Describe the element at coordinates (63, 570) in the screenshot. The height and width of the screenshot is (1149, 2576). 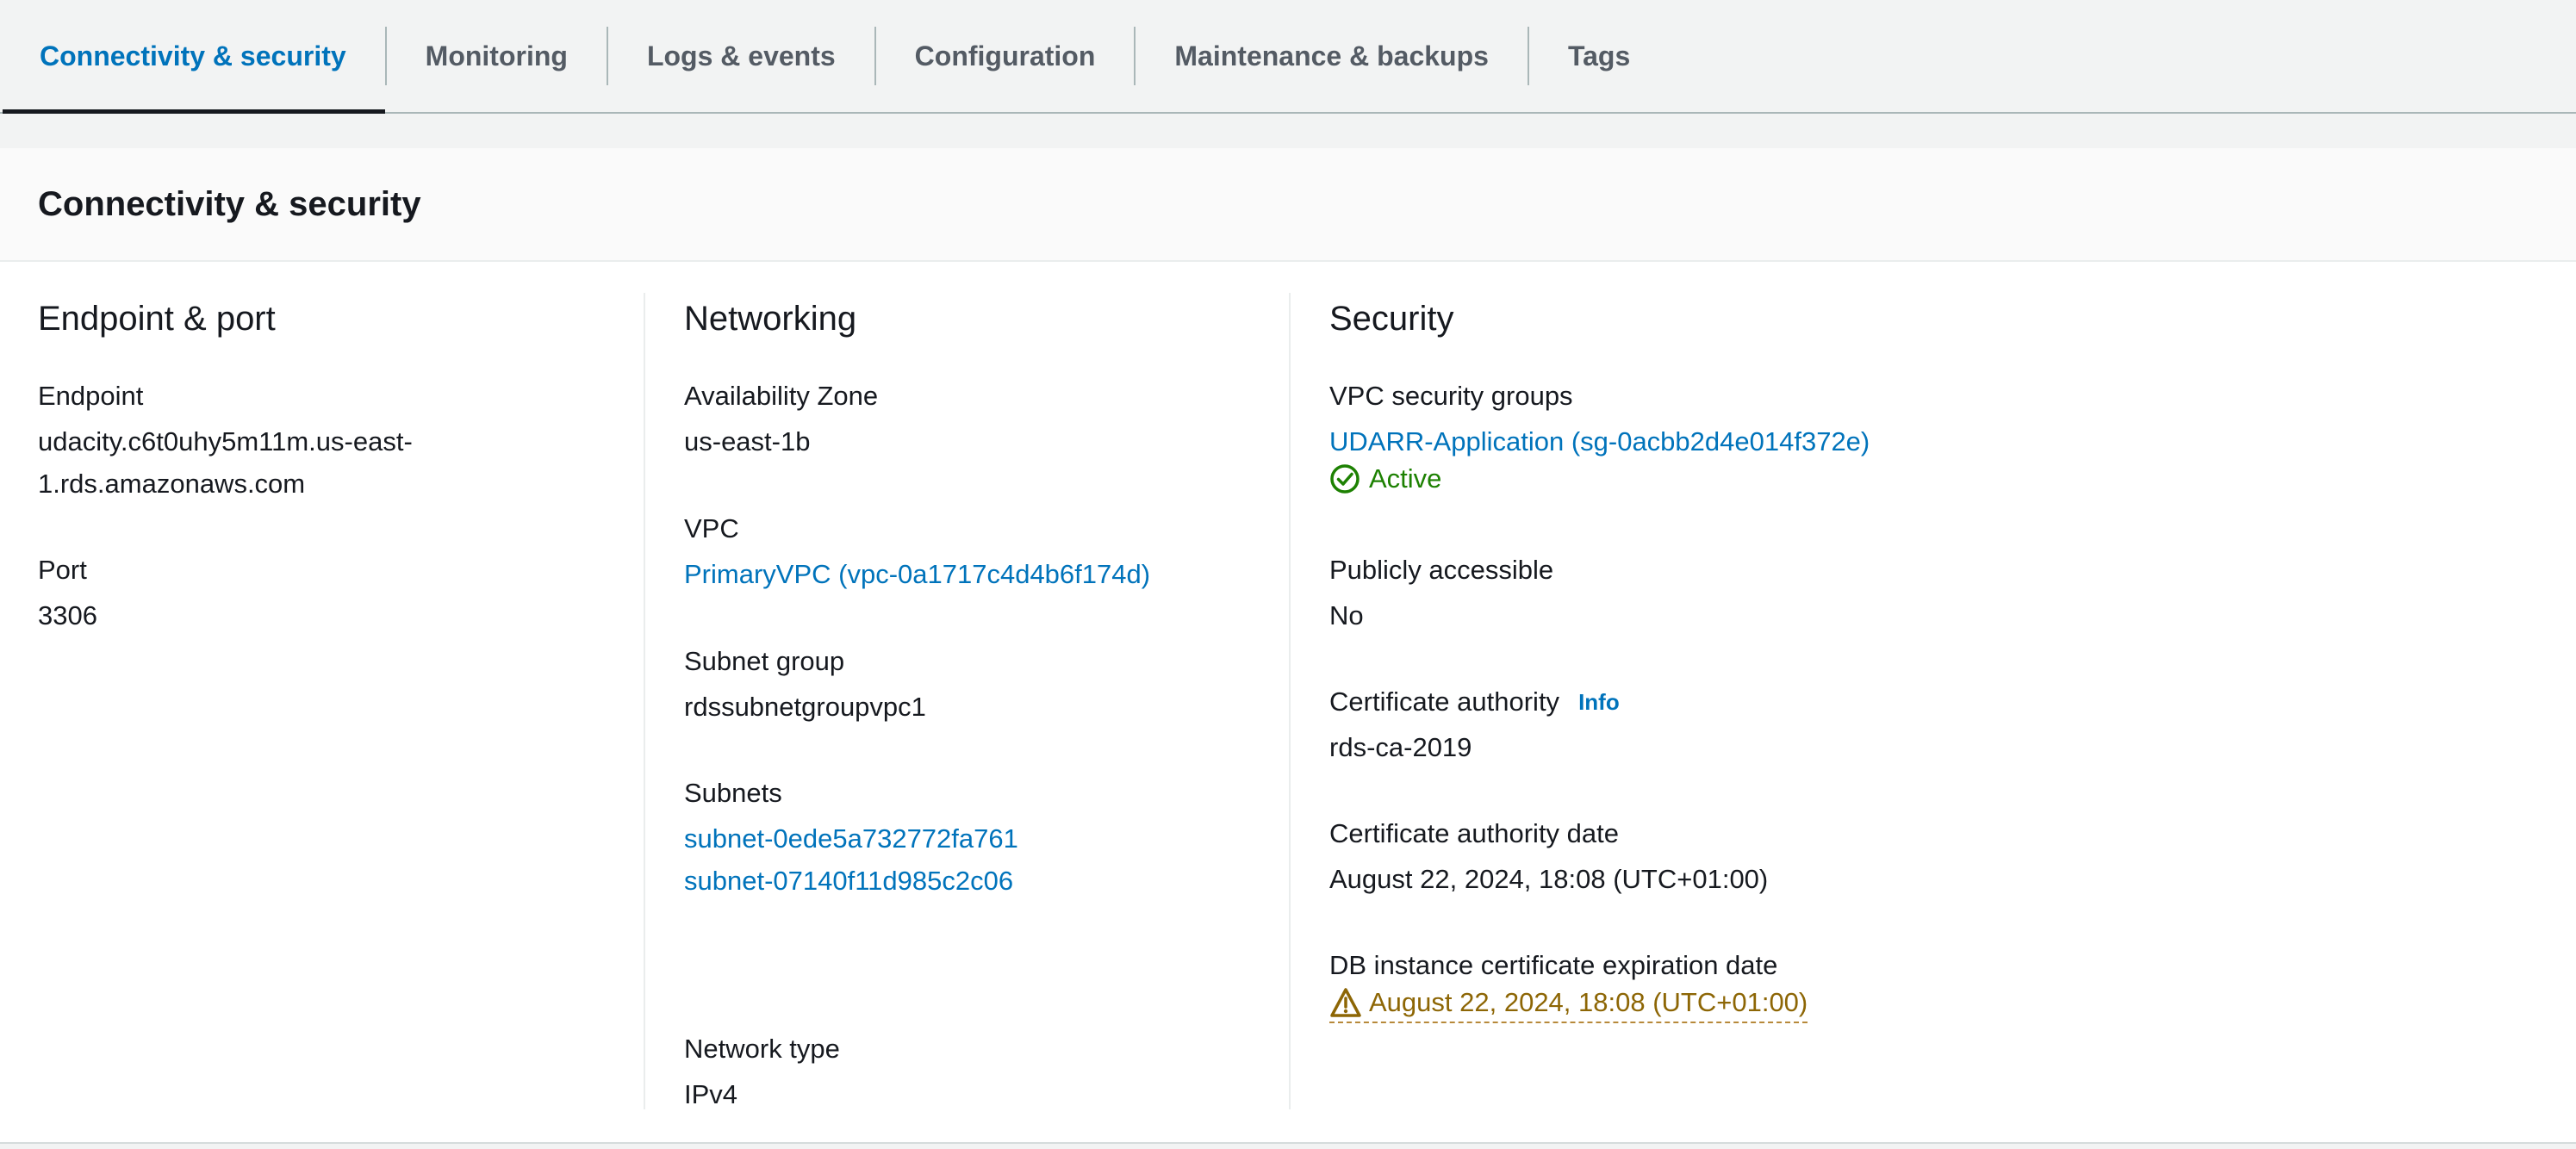
I see `port-label: Port` at that location.